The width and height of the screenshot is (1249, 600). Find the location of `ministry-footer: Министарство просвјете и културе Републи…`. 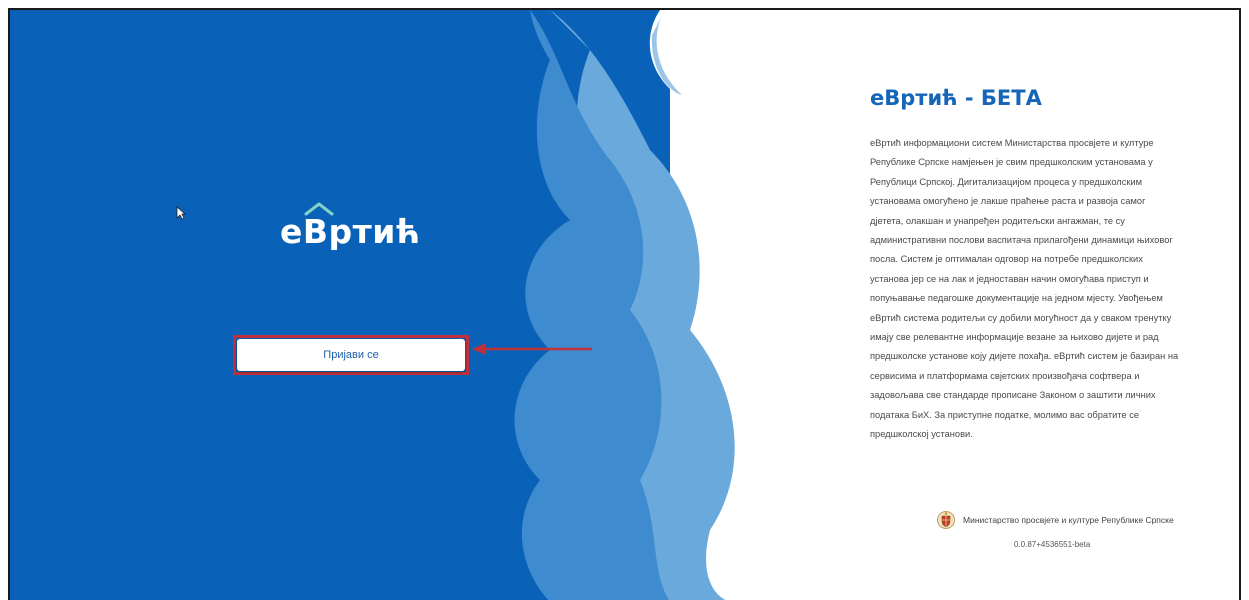

ministry-footer: Министарство просвјете и културе Републи… is located at coordinates (1055, 520).